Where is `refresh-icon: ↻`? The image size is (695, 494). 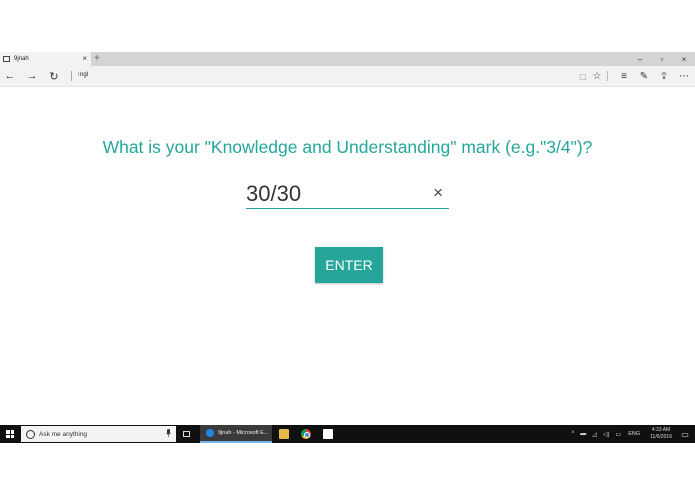
refresh-icon: ↻ is located at coordinates (54, 76).